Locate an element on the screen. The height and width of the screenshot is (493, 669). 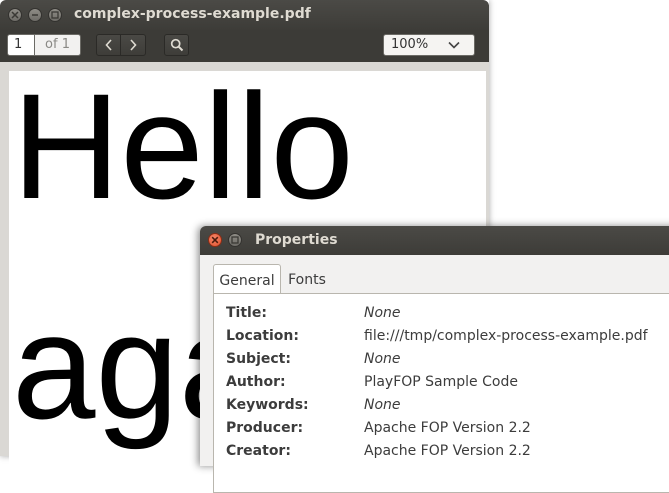
viewer-toolbar: 1 of 1 100% is located at coordinates (244, 46).